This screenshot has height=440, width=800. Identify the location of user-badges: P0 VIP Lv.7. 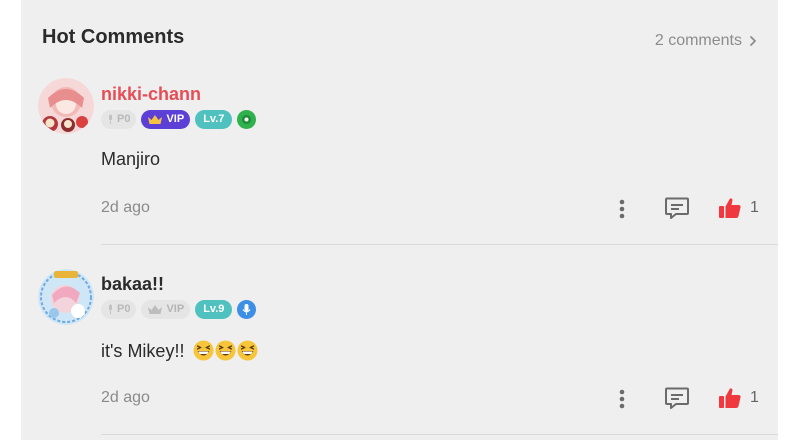
(179, 119).